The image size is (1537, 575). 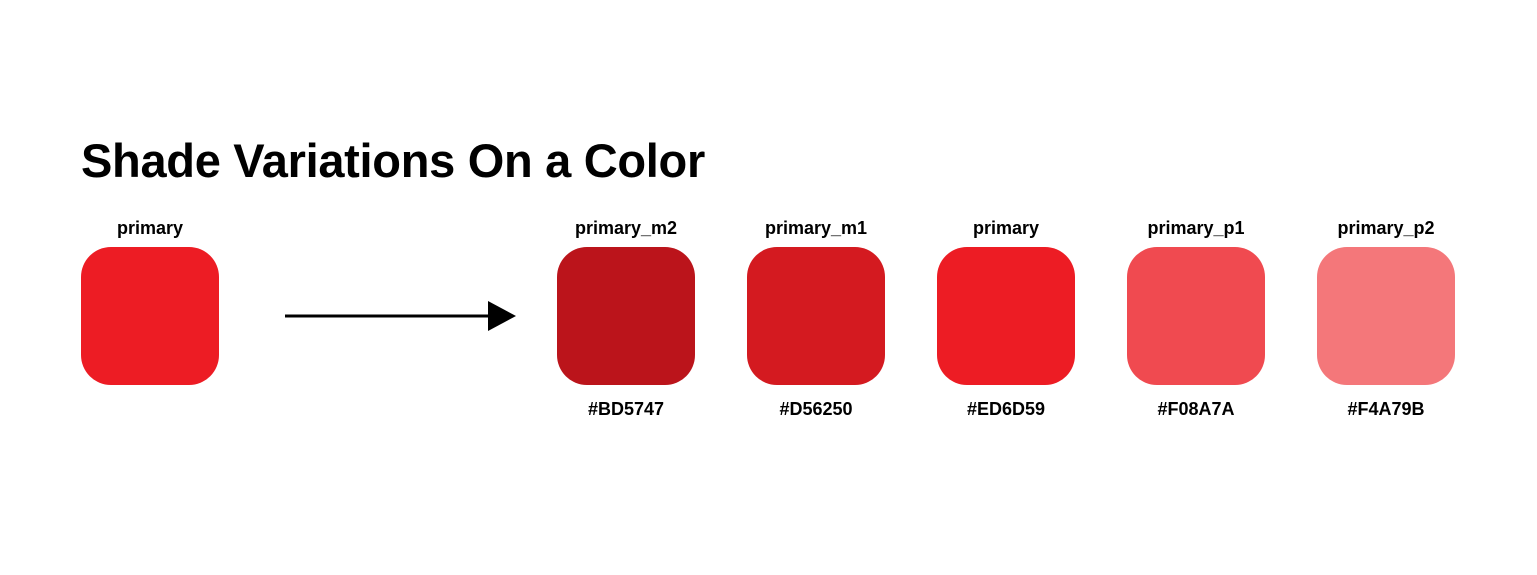 What do you see at coordinates (1196, 409) in the screenshot?
I see `shade-hex: #F08A7A` at bounding box center [1196, 409].